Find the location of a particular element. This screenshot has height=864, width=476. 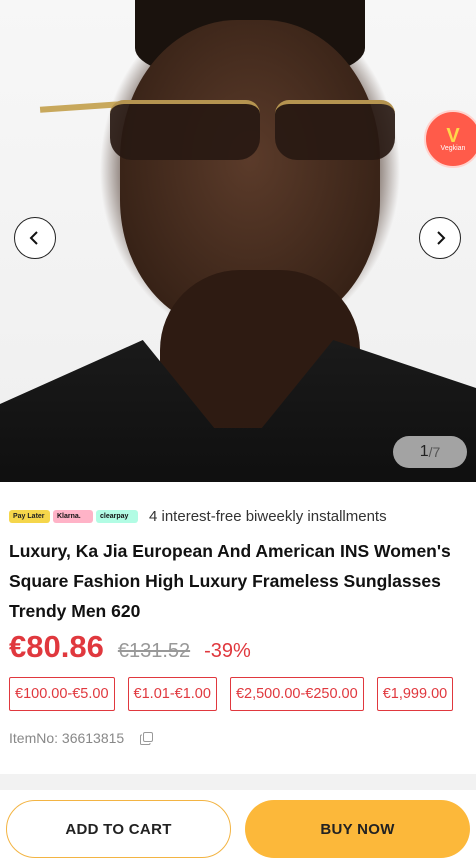

coupon-item: €1.01-€1.00 is located at coordinates (172, 694).